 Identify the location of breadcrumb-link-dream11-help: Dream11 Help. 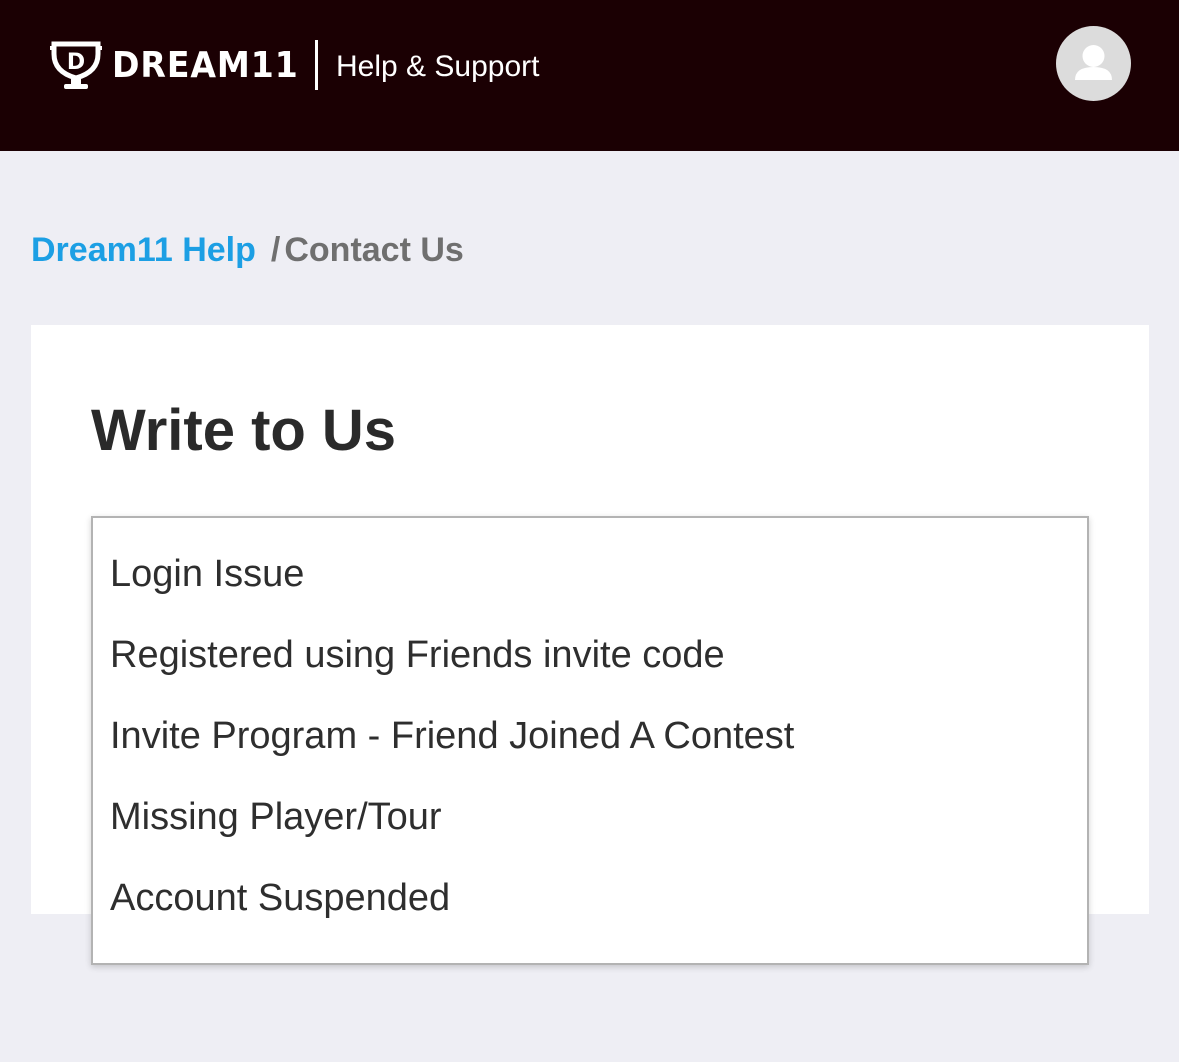
(143, 250).